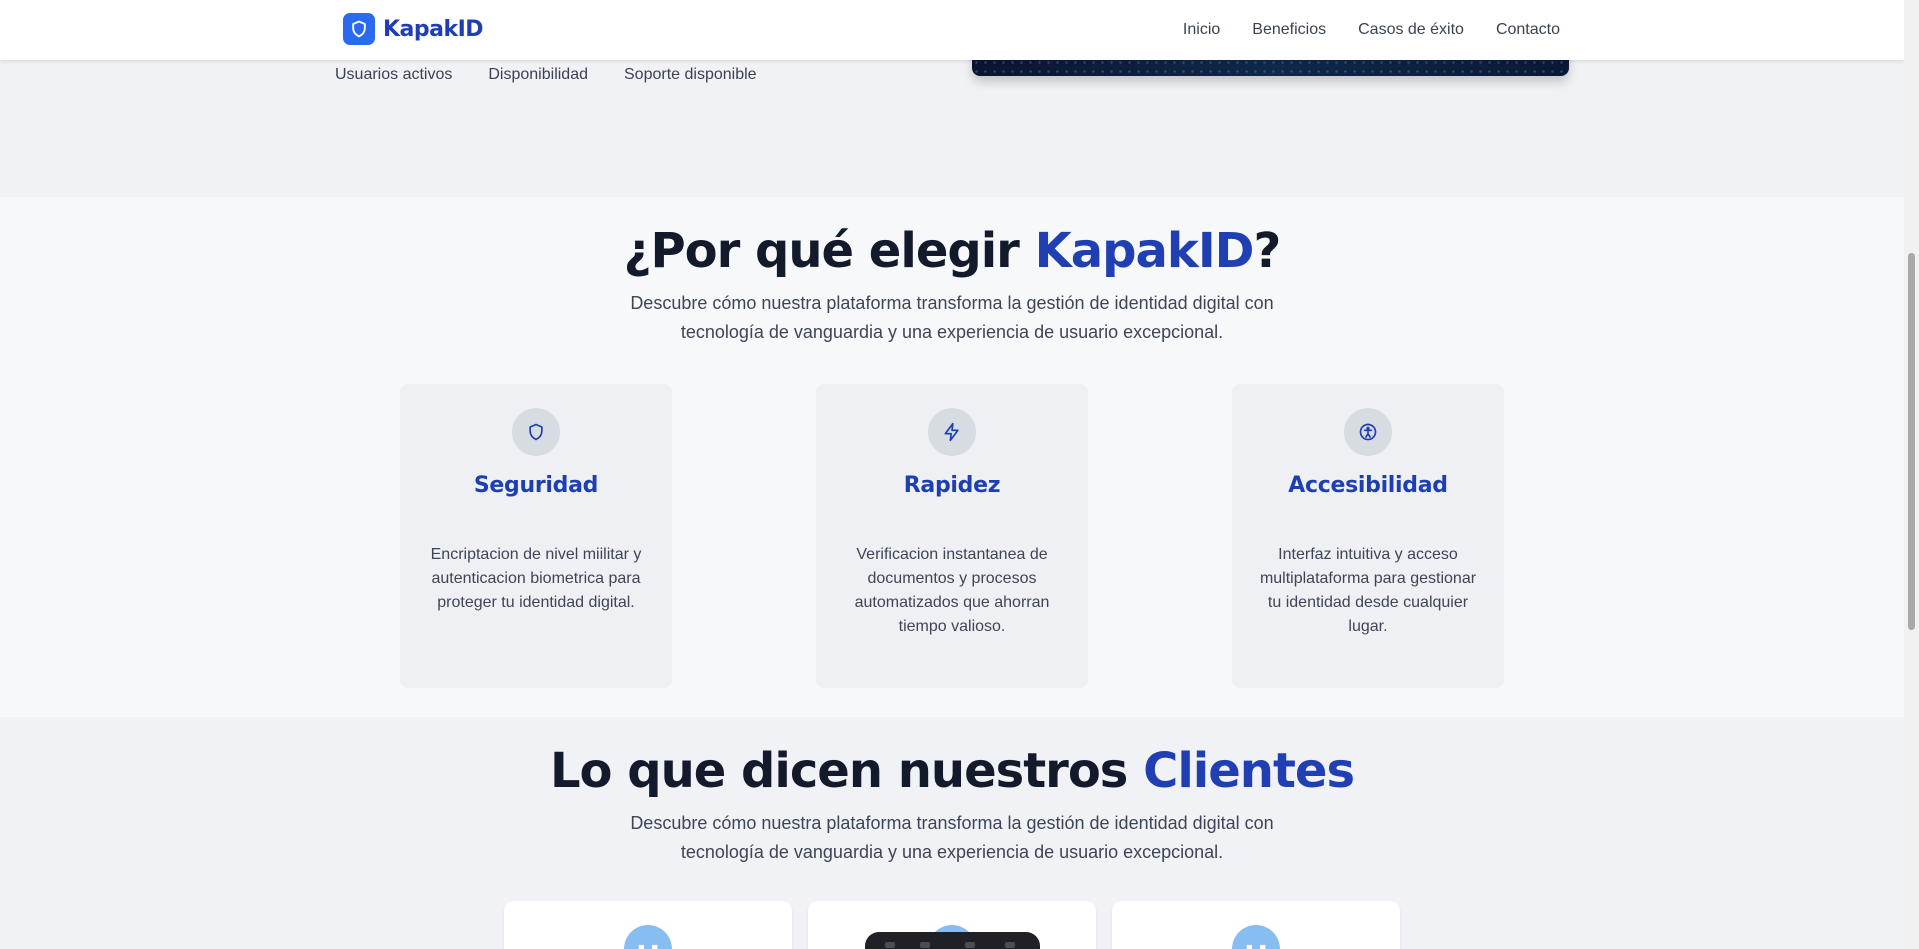 This screenshot has height=949, width=1919. Describe the element at coordinates (1249, 771) in the screenshot. I see `testimonials-title-accent: Clientes` at that location.